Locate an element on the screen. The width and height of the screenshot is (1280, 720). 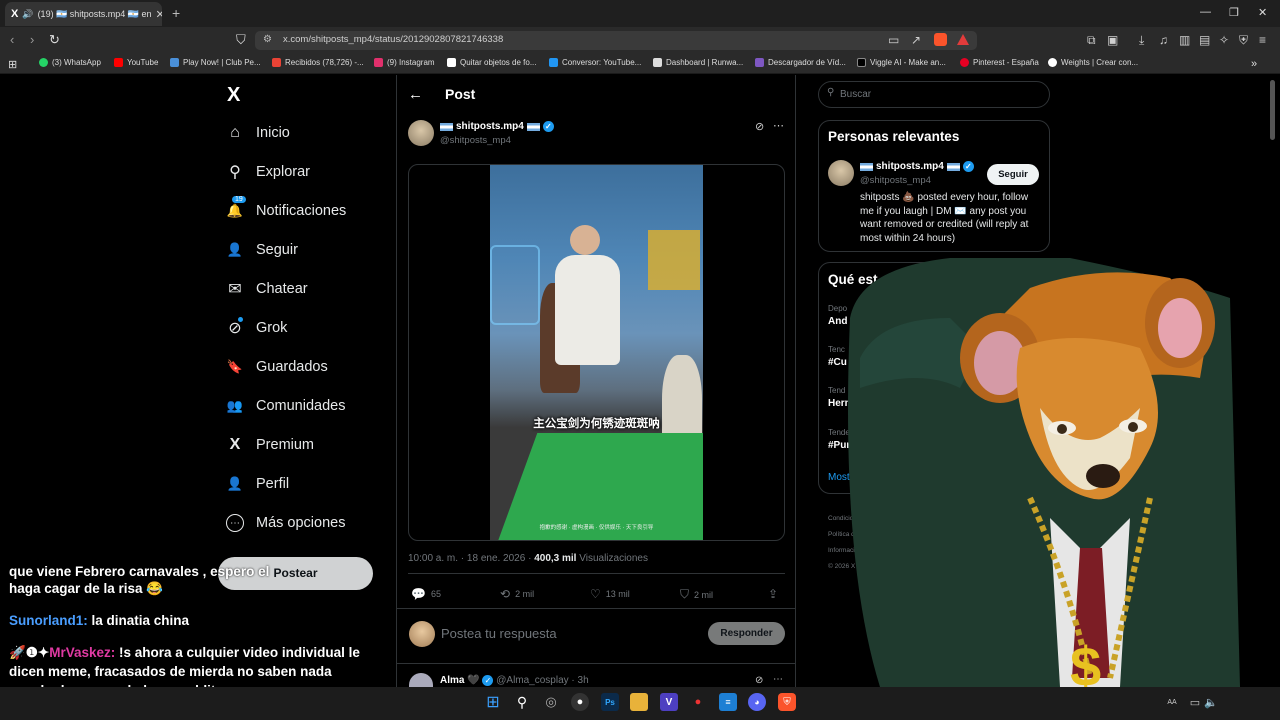
converter-icon is located at coordinates (553, 62).